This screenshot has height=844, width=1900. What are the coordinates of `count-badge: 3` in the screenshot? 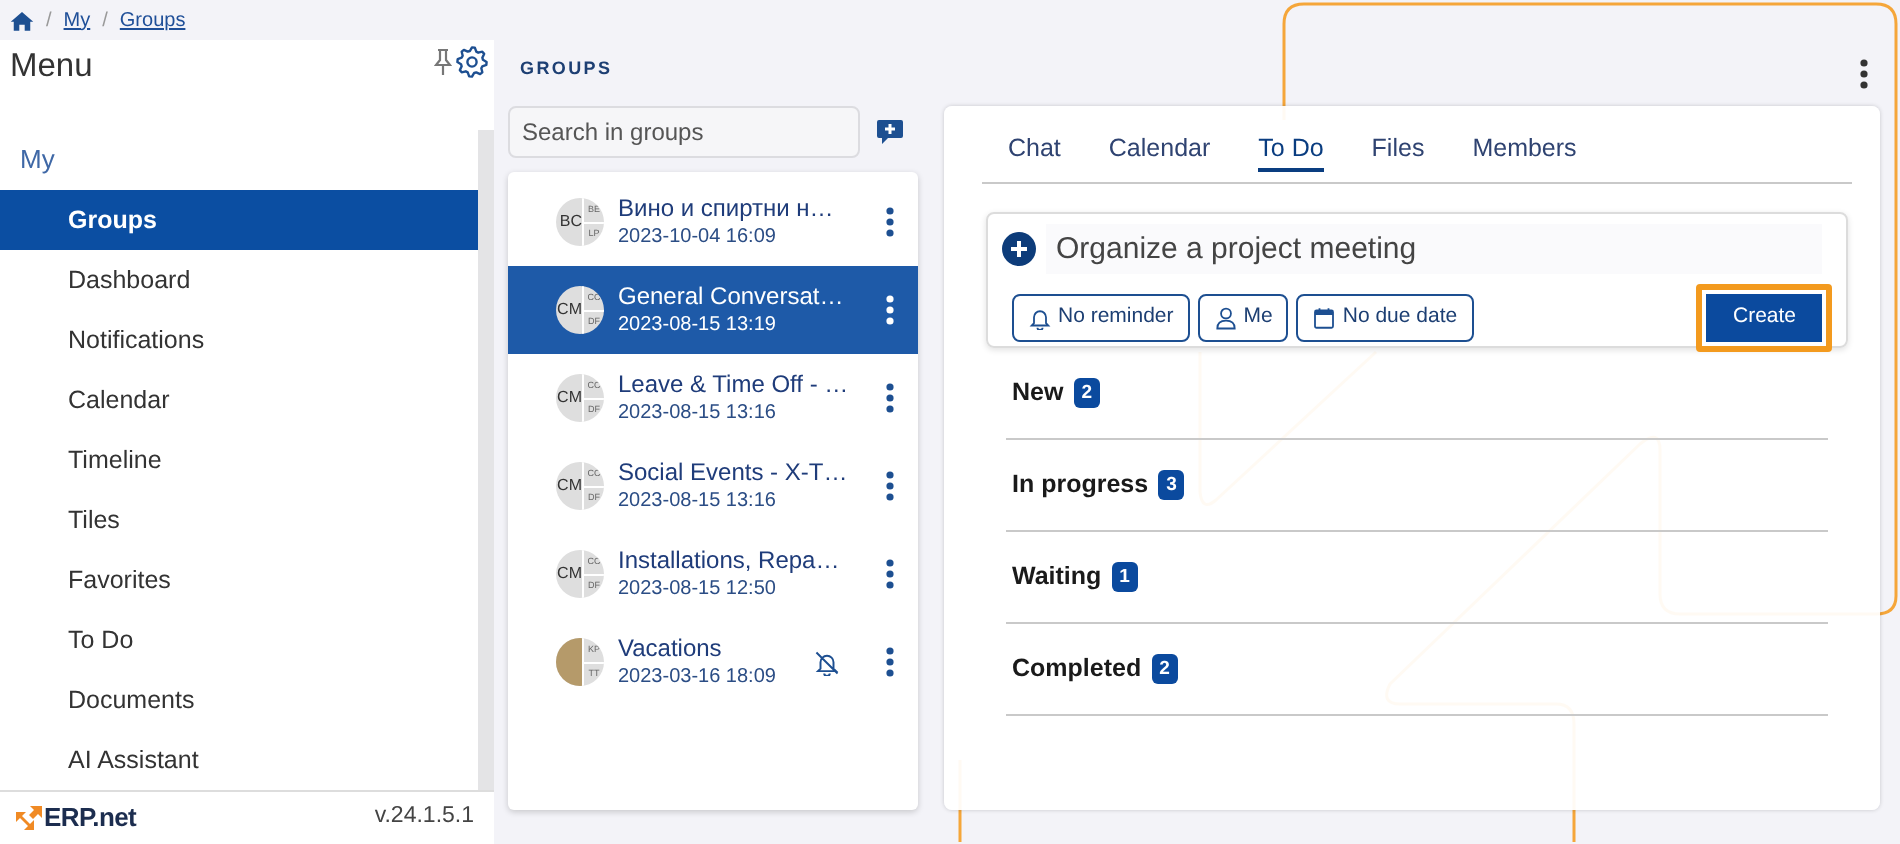 It's located at (1171, 485).